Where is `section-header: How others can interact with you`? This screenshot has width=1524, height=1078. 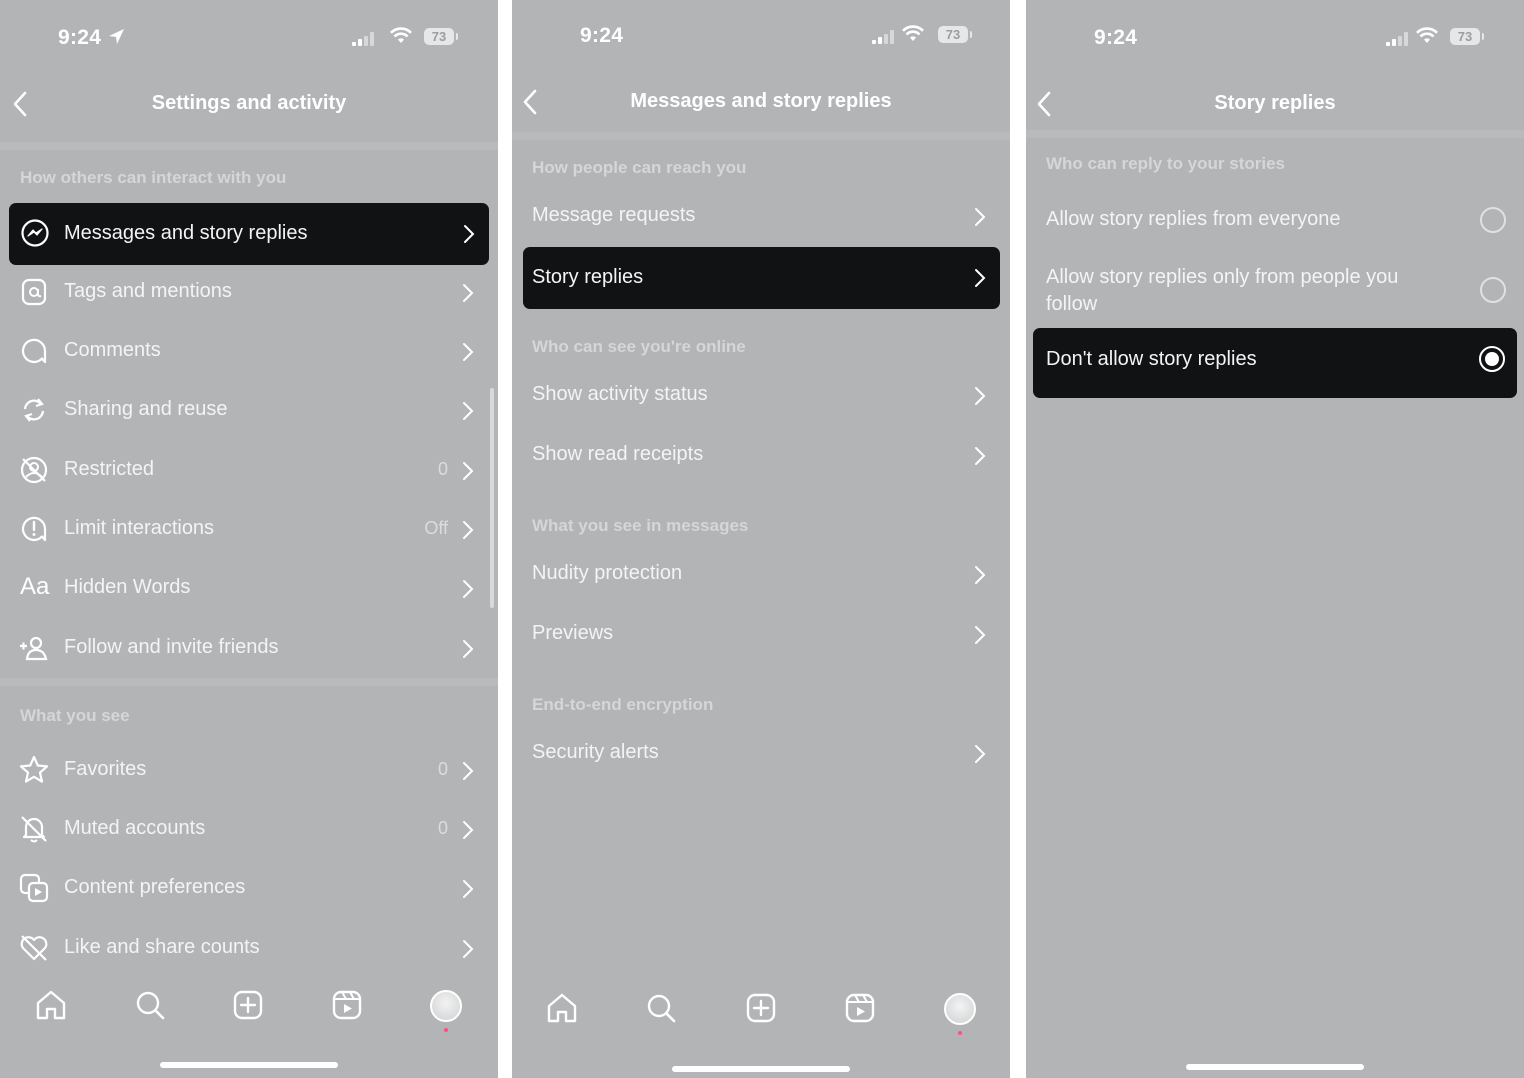
section-header: How others can interact with you is located at coordinates (153, 177).